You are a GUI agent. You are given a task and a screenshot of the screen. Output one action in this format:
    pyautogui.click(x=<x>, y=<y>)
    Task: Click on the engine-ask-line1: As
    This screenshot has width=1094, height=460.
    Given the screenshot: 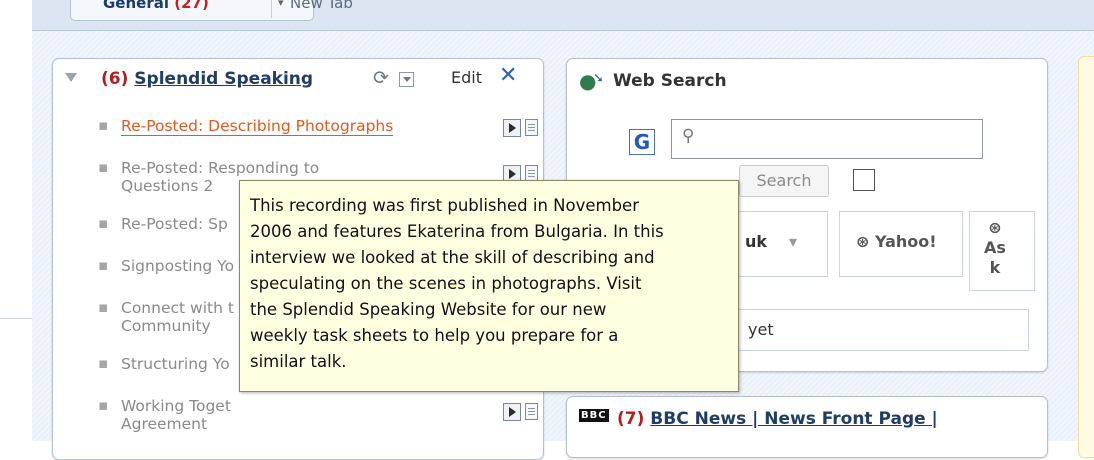 What is the action you would take?
    pyautogui.click(x=995, y=247)
    